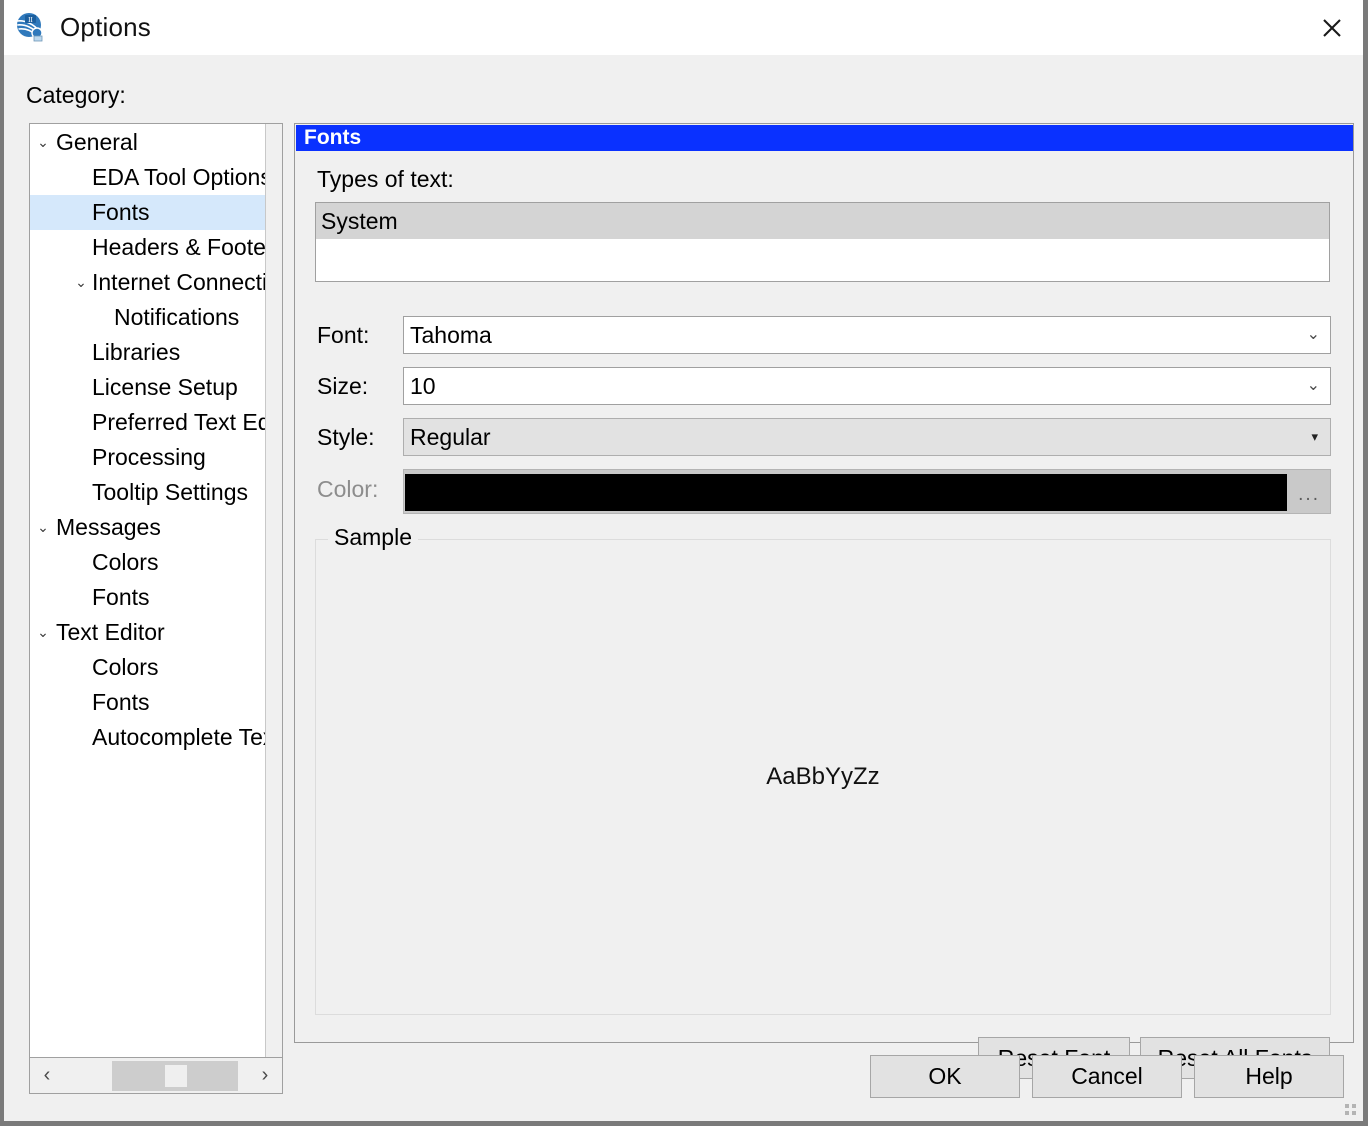 This screenshot has width=1368, height=1126. I want to click on sidebar-item-label: Preferred Text Editor, so click(187, 422).